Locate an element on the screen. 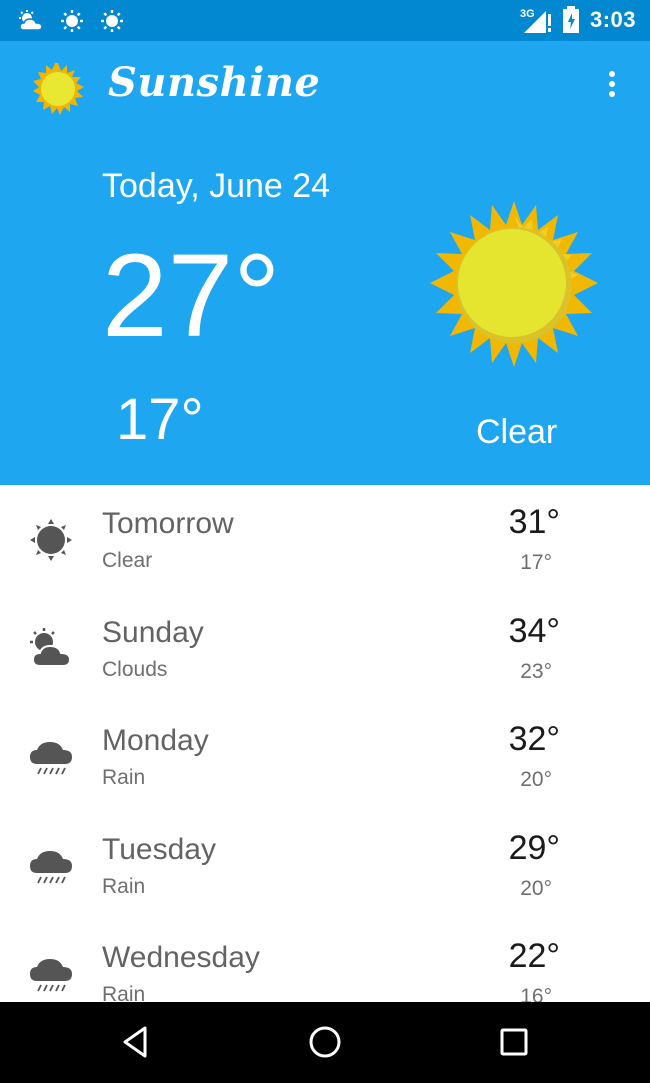  forecast-low: 17° is located at coordinates (536, 562).